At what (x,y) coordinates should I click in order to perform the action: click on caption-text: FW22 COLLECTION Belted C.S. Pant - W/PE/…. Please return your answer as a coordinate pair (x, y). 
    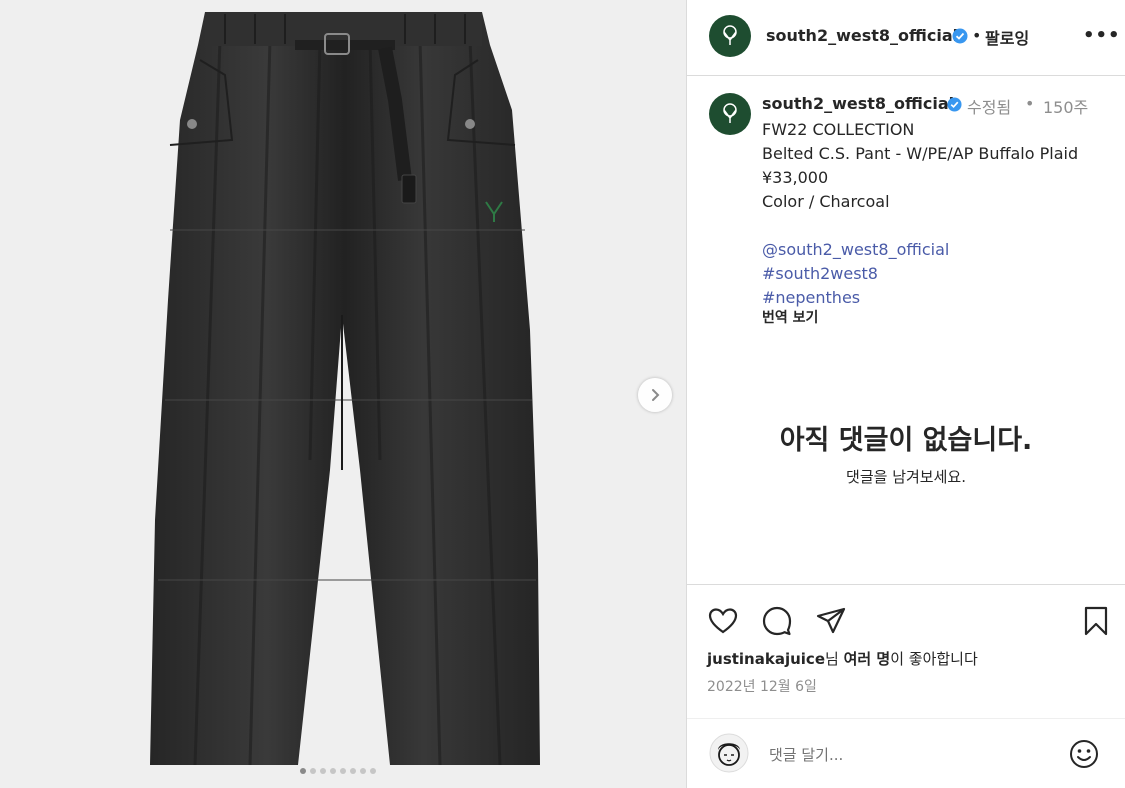
    Looking at the image, I should click on (920, 214).